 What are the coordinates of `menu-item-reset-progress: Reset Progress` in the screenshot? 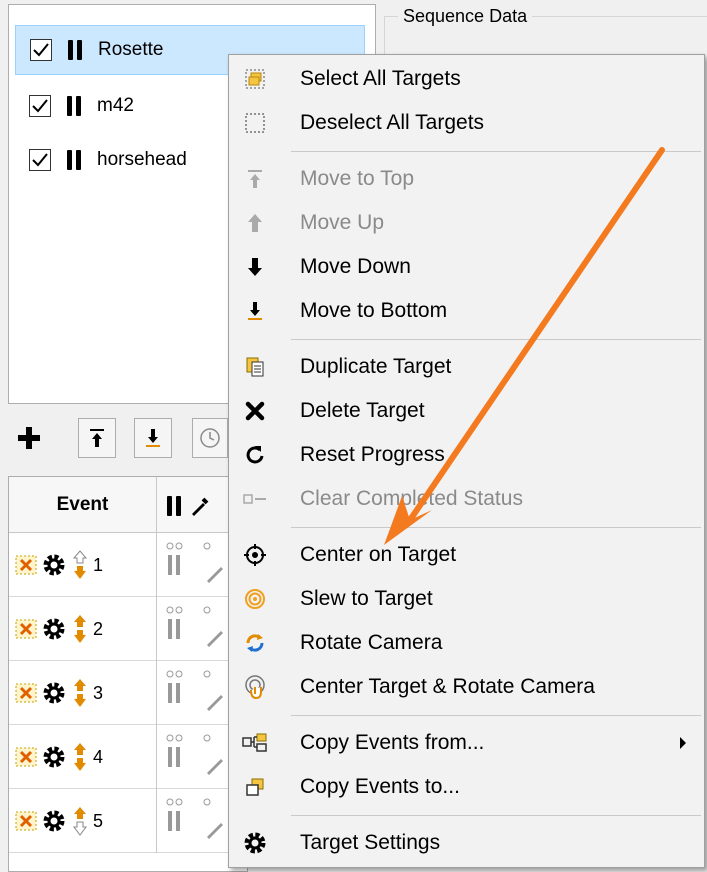 It's located at (466, 455).